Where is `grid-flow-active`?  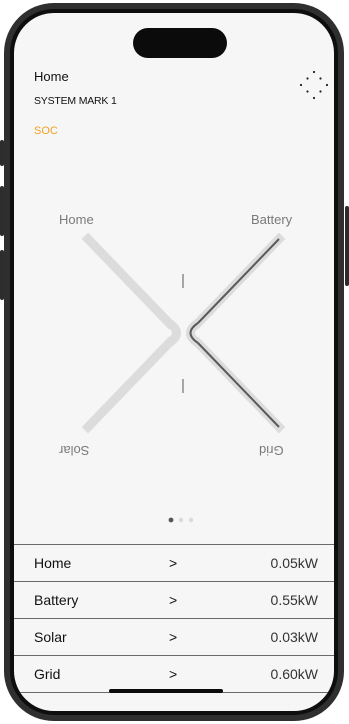 grid-flow-active is located at coordinates (238, 385).